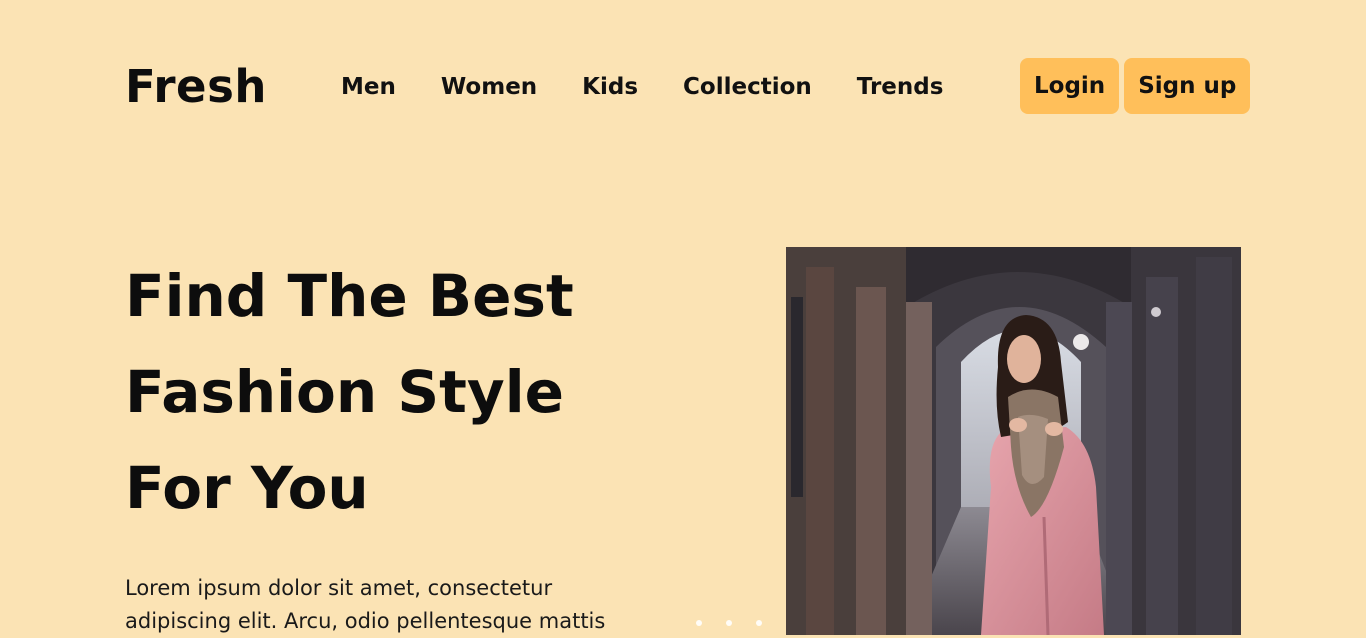 The image size is (1366, 638). I want to click on nav-item-kids: Kids, so click(610, 87).